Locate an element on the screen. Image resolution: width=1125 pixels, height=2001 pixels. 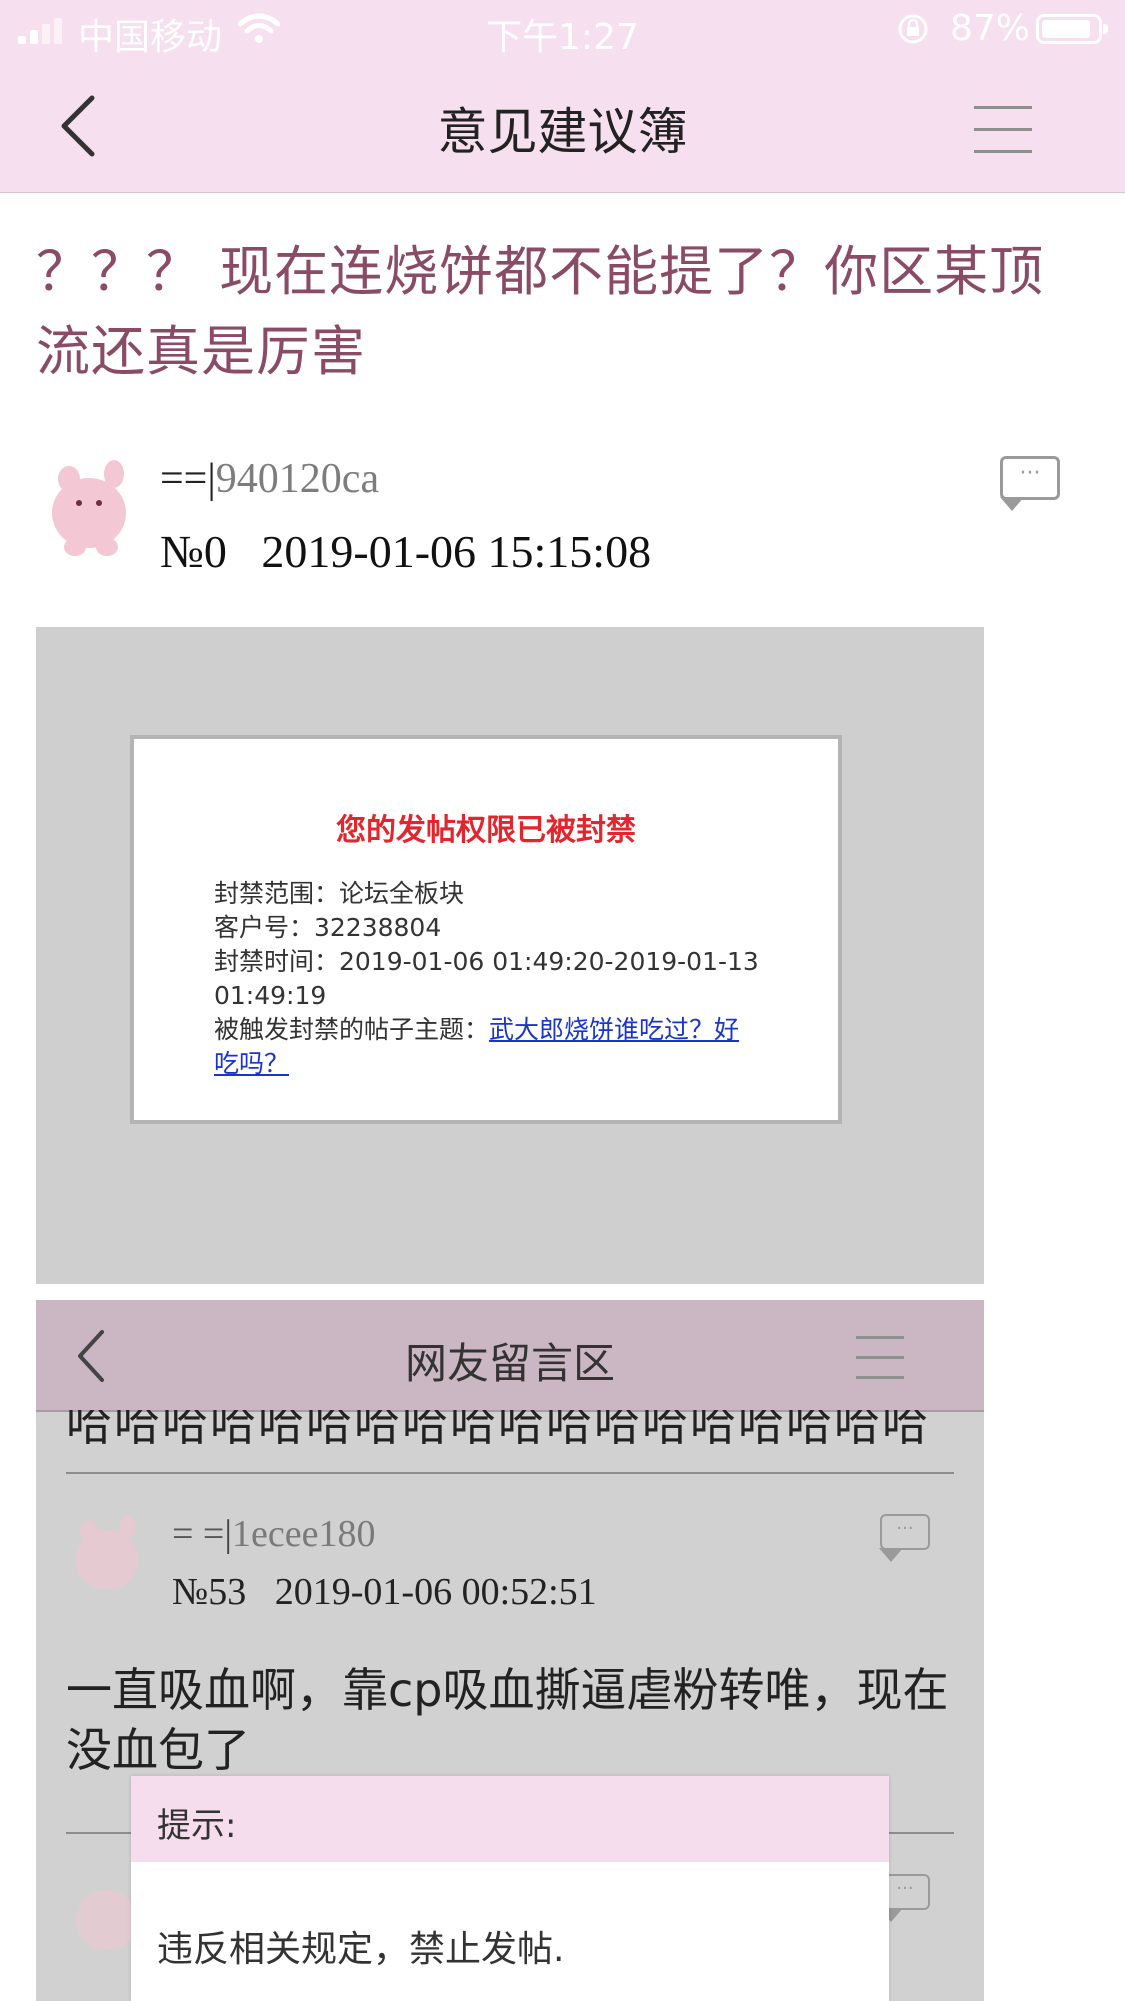
reply-author-prefix: = = is located at coordinates (198, 1534).